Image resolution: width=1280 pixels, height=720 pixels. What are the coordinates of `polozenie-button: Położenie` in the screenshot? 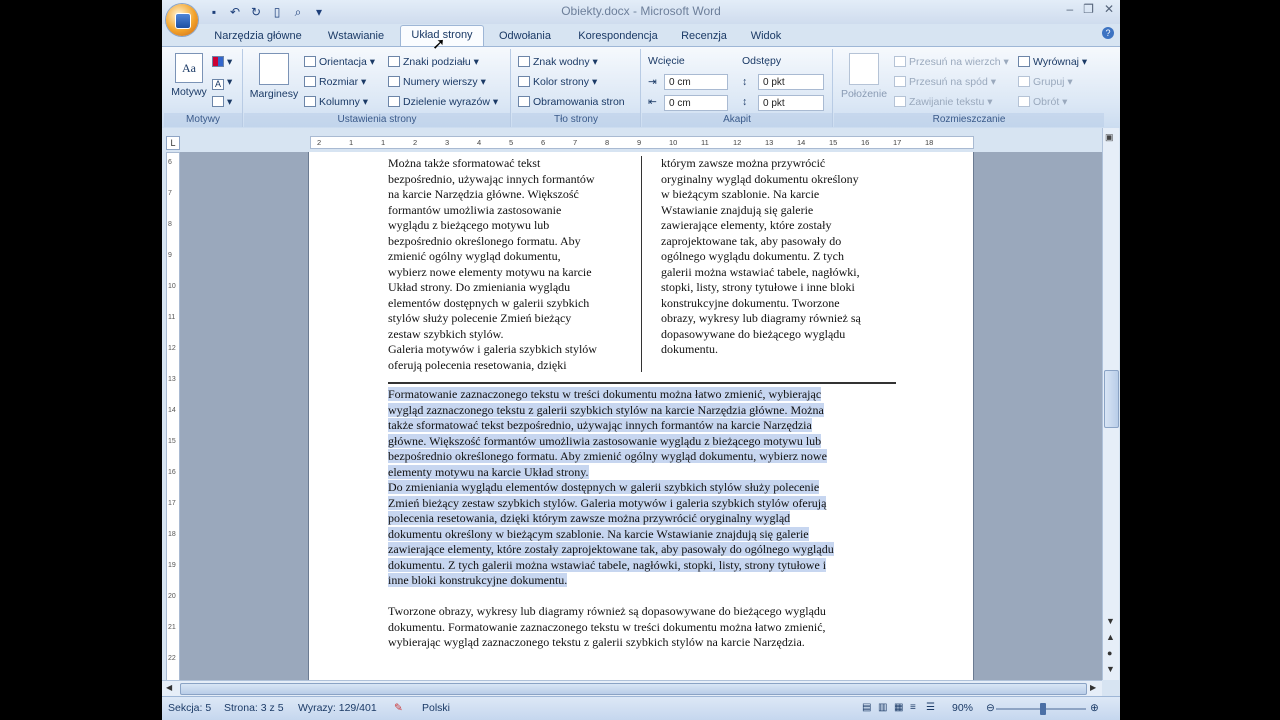 It's located at (864, 76).